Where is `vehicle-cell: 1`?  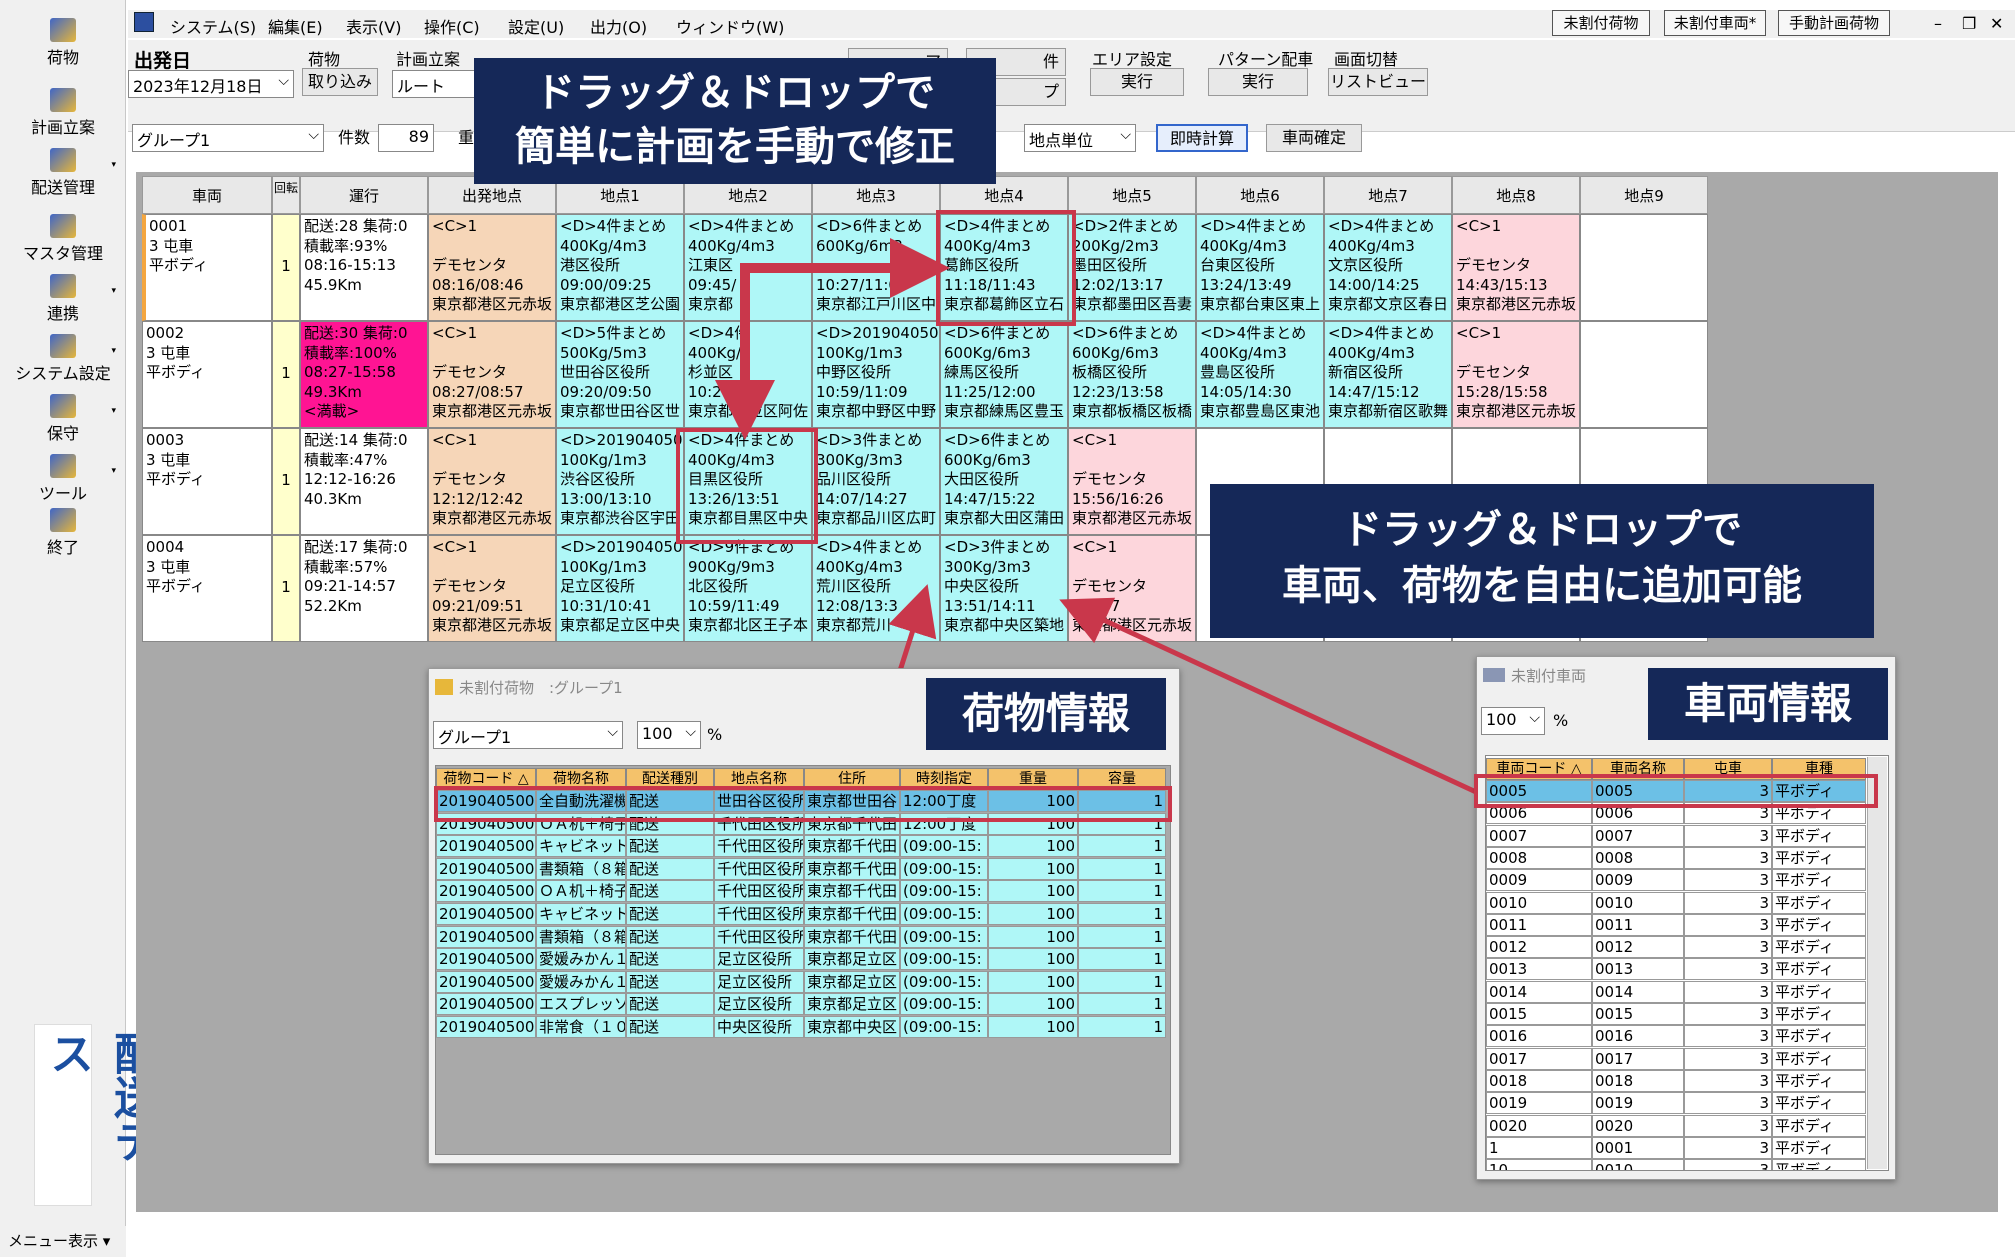
vehicle-cell: 1 is located at coordinates (1539, 1147).